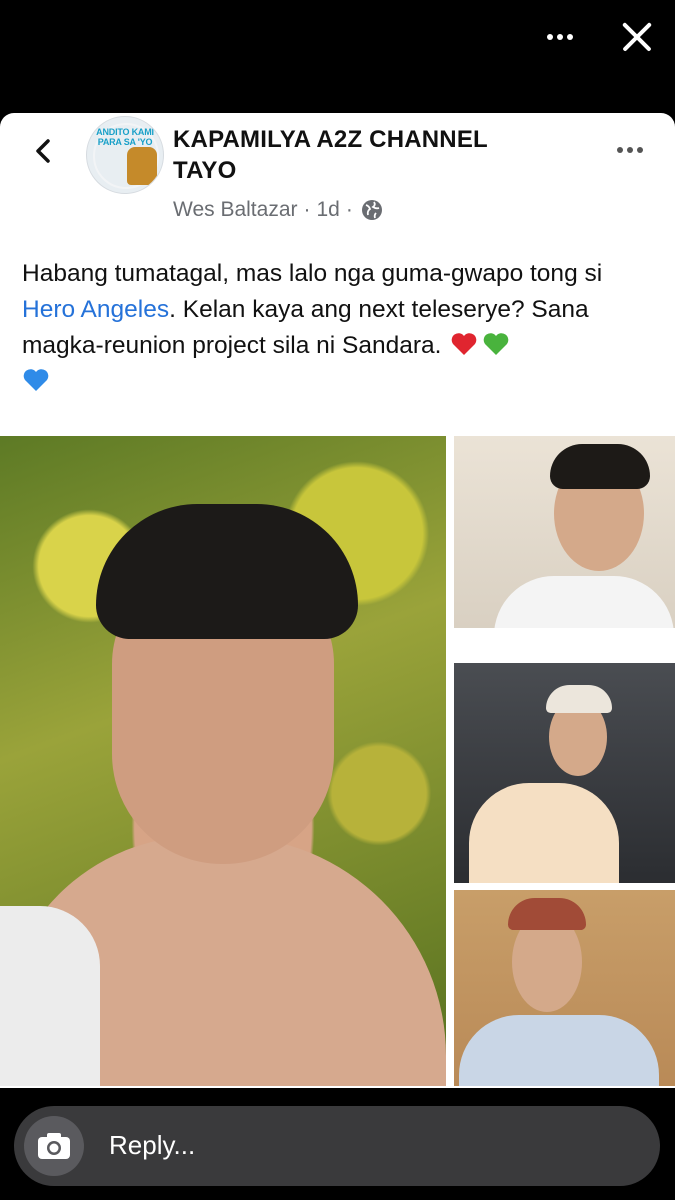  Describe the element at coordinates (328, 210) in the screenshot. I see `post-time: 1d` at that location.